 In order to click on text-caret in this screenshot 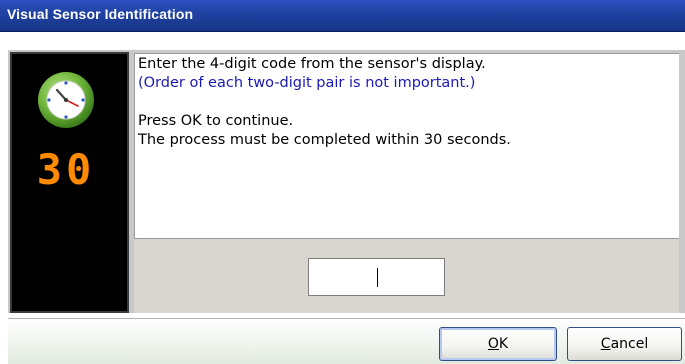, I will do `click(377, 277)`.